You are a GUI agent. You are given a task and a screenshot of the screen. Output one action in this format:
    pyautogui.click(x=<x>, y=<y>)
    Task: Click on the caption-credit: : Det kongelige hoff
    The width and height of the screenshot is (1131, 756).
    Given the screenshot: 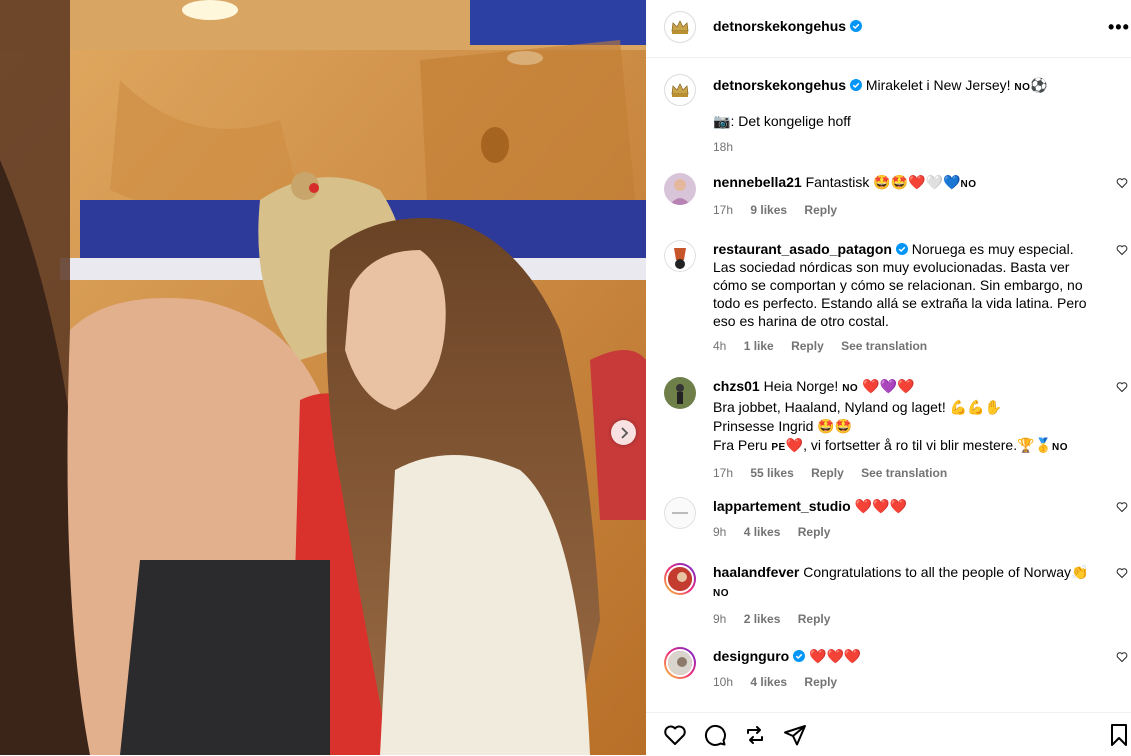 What is the action you would take?
    pyautogui.click(x=790, y=121)
    